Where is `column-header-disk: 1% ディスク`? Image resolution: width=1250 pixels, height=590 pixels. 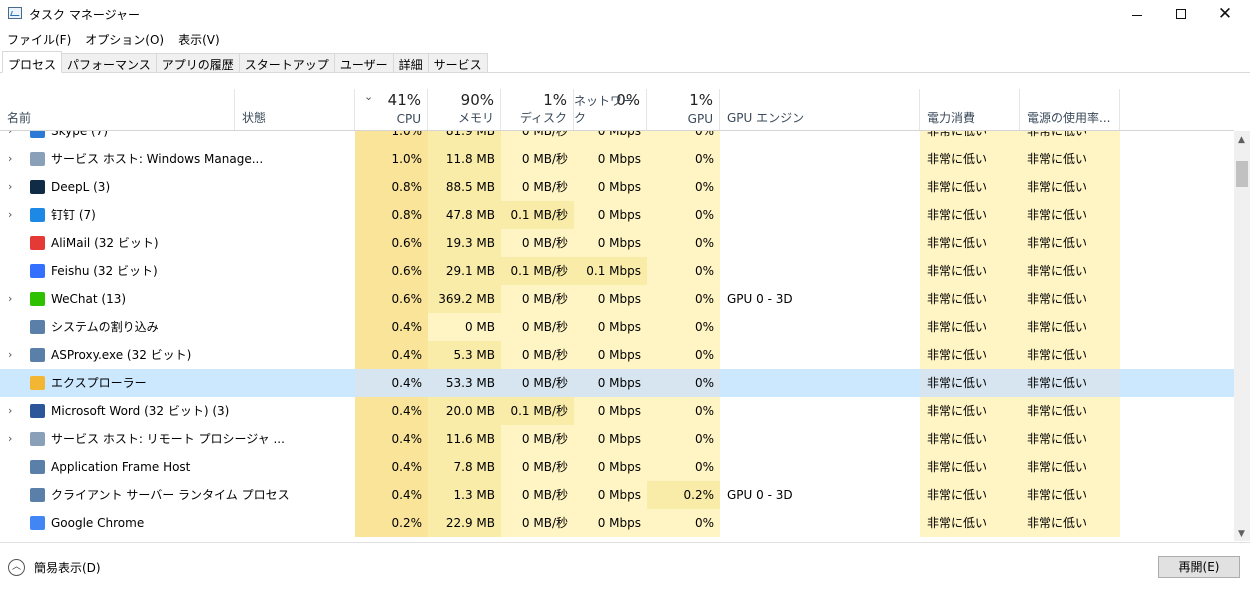 column-header-disk: 1% ディスク is located at coordinates (537, 109).